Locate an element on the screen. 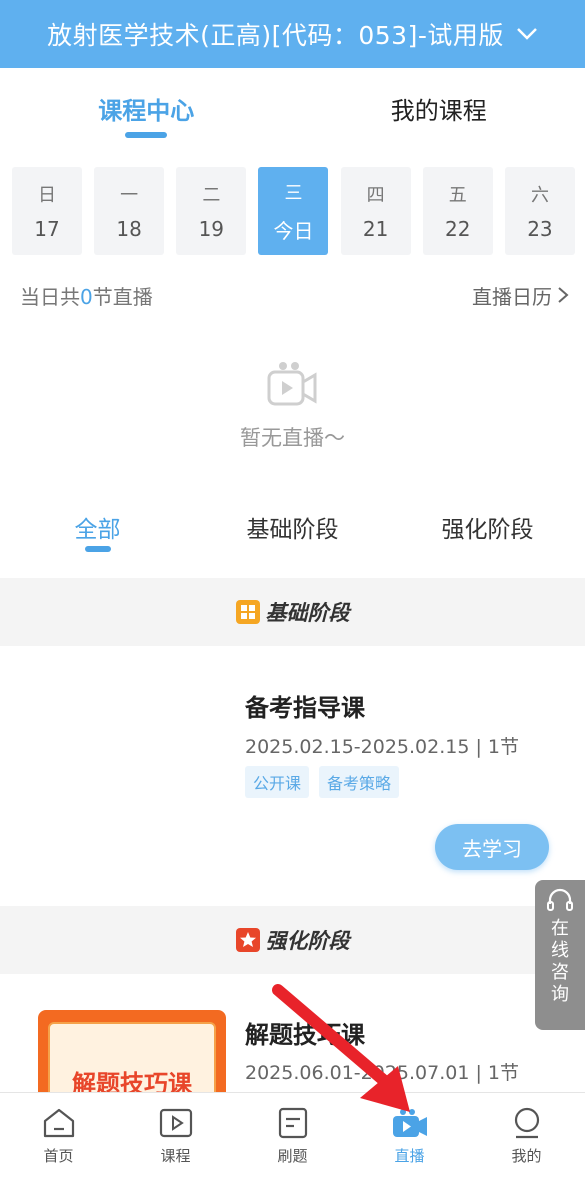 The height and width of the screenshot is (1180, 585). tab-my-courses: 我的课程 is located at coordinates (439, 108).